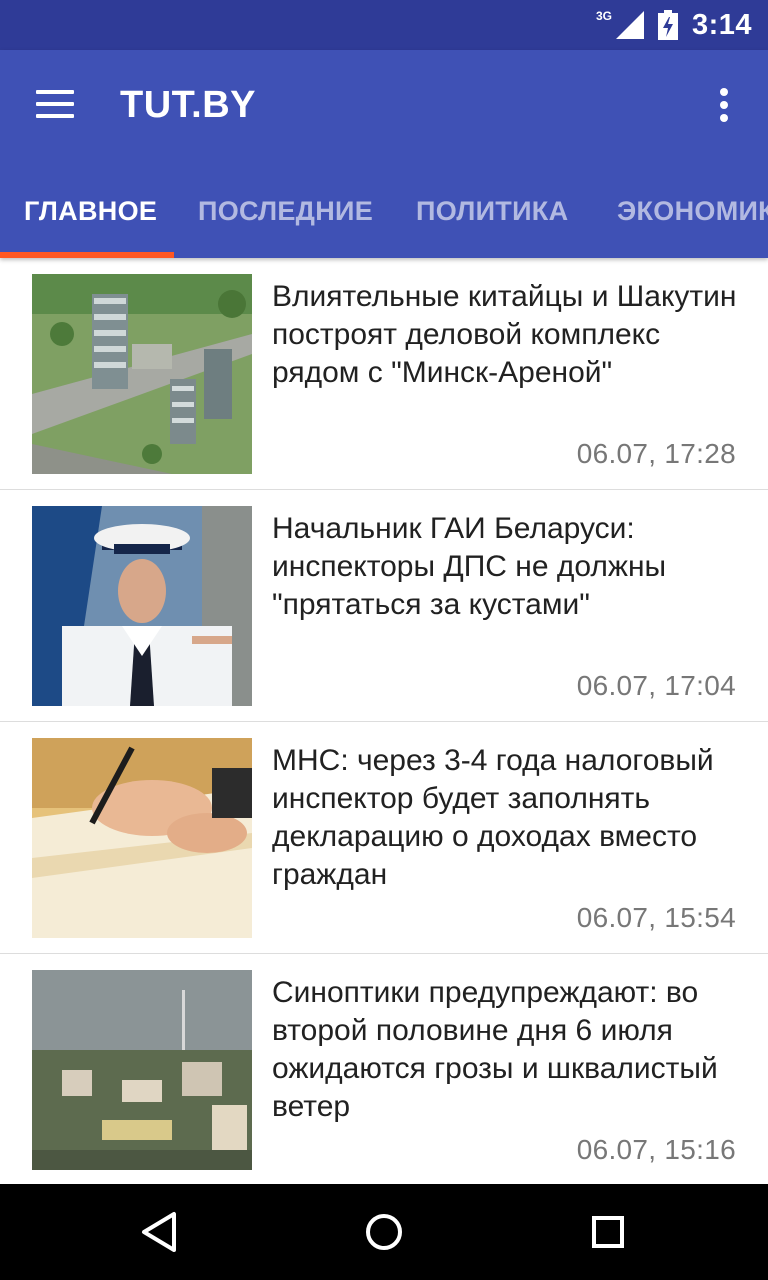 The width and height of the screenshot is (768, 1280). I want to click on news-timestamp: 06.07, 17:04, so click(656, 685).